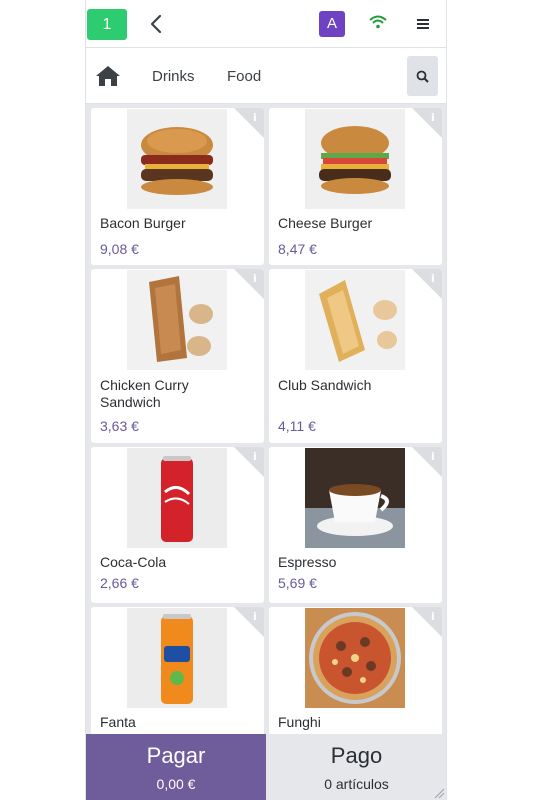 Image resolution: width=533 pixels, height=800 pixels. Describe the element at coordinates (119, 426) in the screenshot. I see `product-price: 3,63 €` at that location.